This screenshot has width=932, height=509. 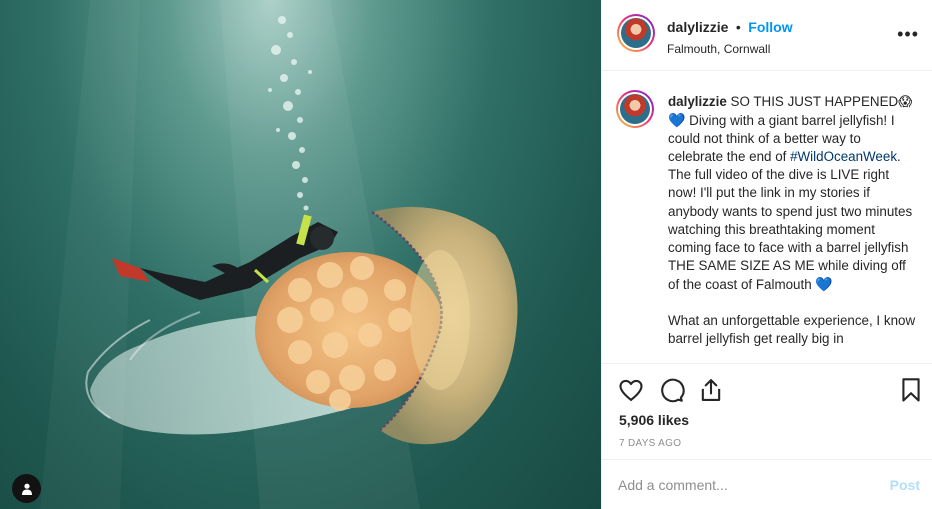 I want to click on post-comment-button: Post, so click(x=905, y=485).